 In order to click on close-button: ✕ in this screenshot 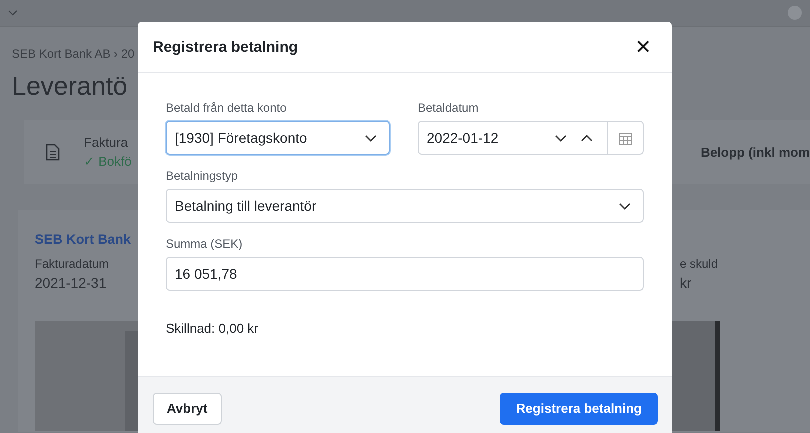, I will do `click(643, 47)`.